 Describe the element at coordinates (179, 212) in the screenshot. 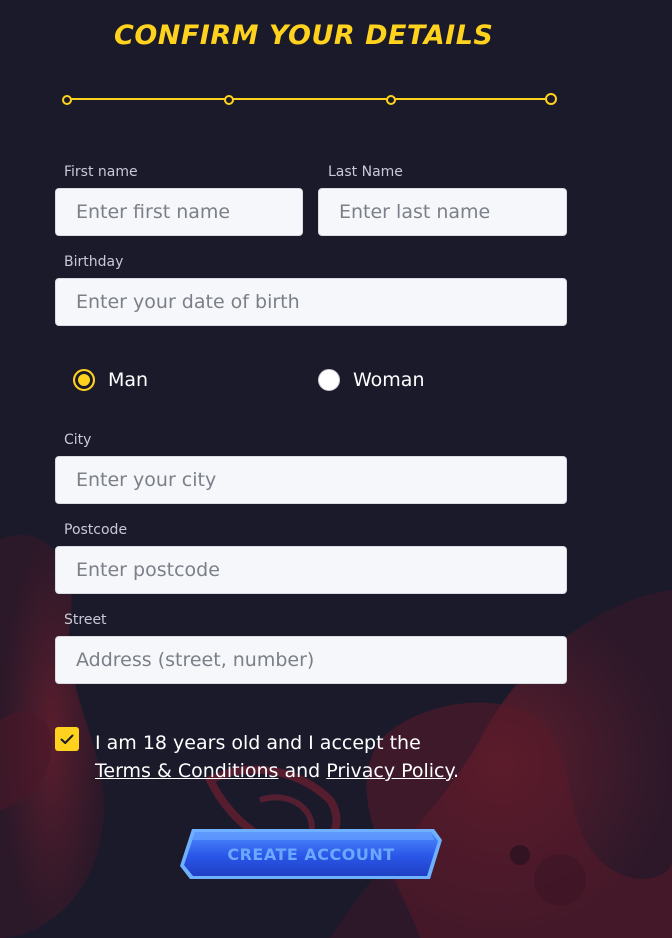

I see `first-name-input` at that location.